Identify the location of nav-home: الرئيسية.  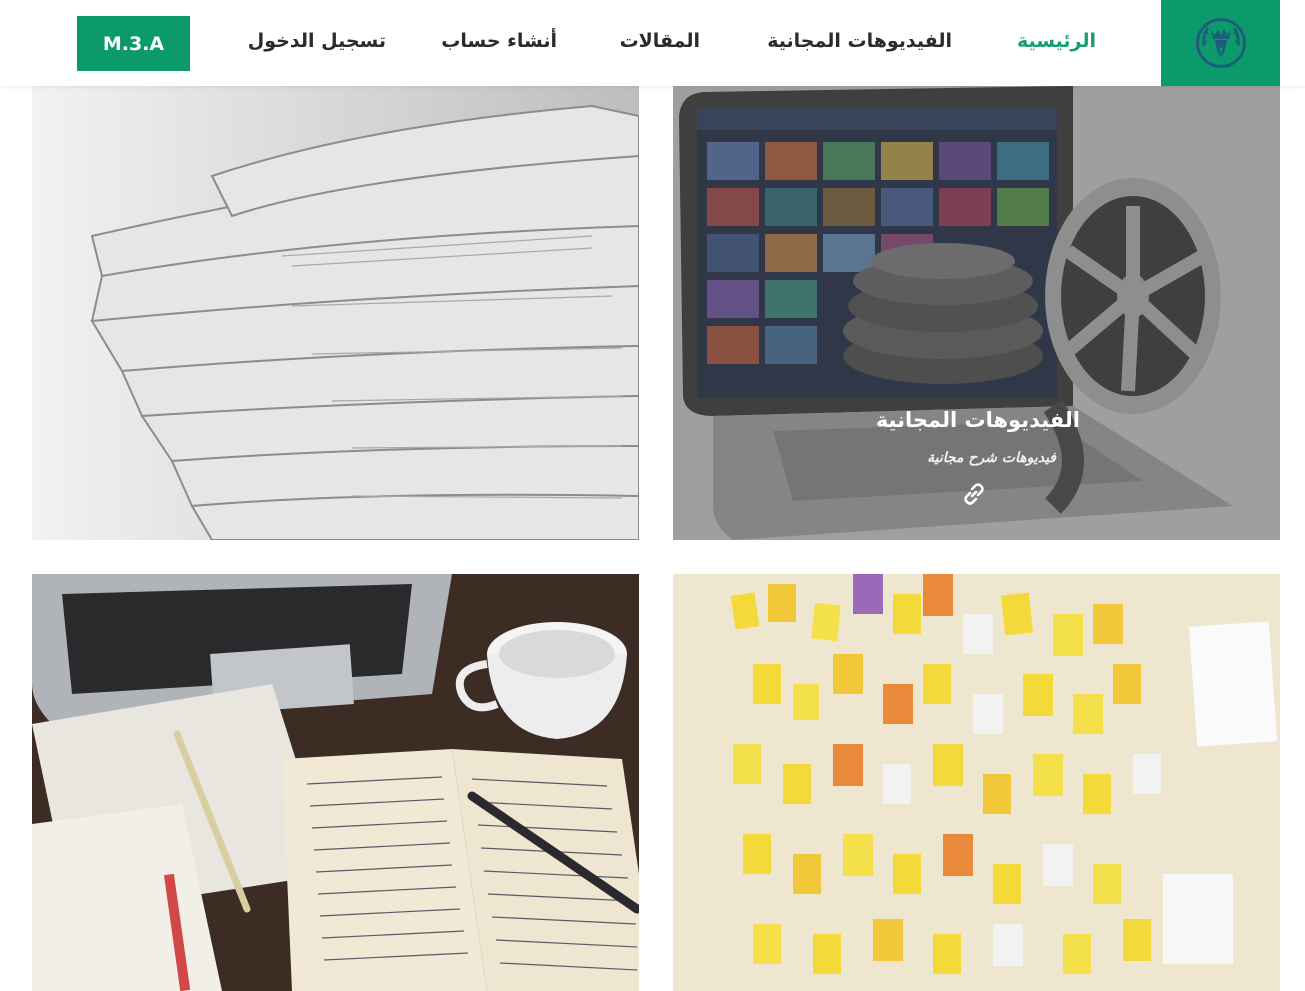
(1056, 41).